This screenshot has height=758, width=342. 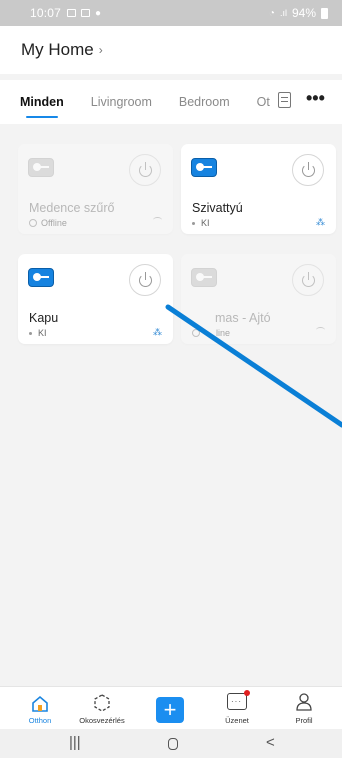 I want to click on home-button, so click(x=173, y=744).